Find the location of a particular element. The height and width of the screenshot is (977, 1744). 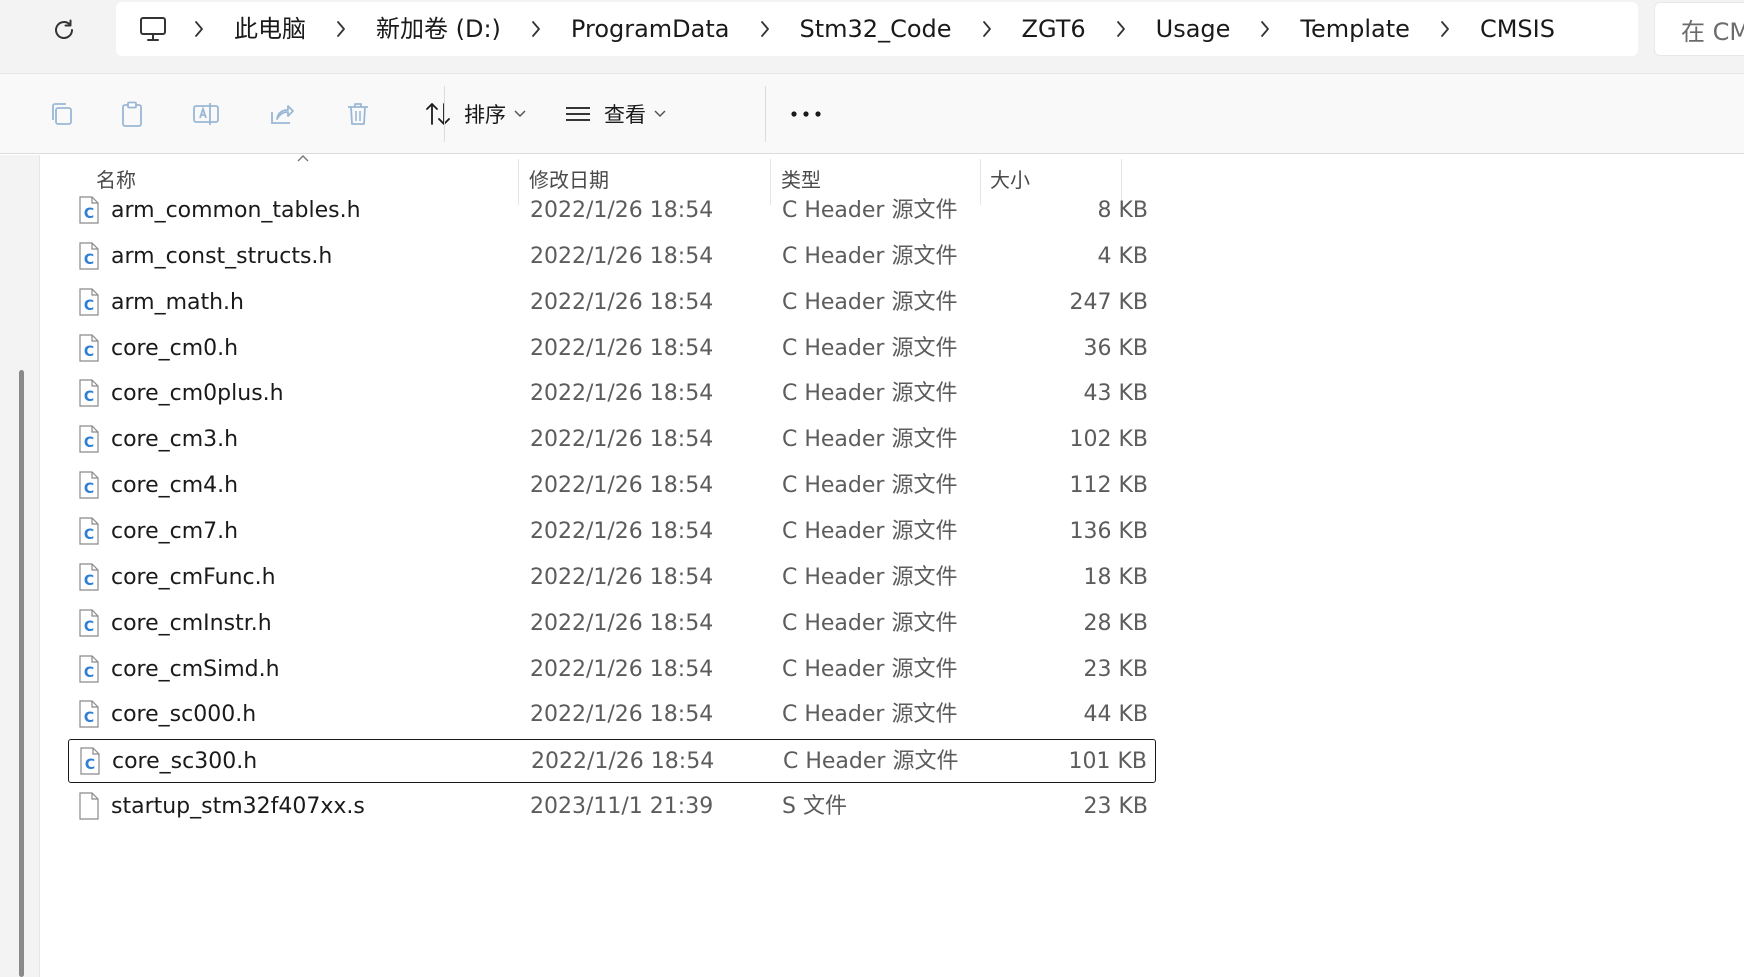

file-name: core_cm0.h is located at coordinates (175, 348).